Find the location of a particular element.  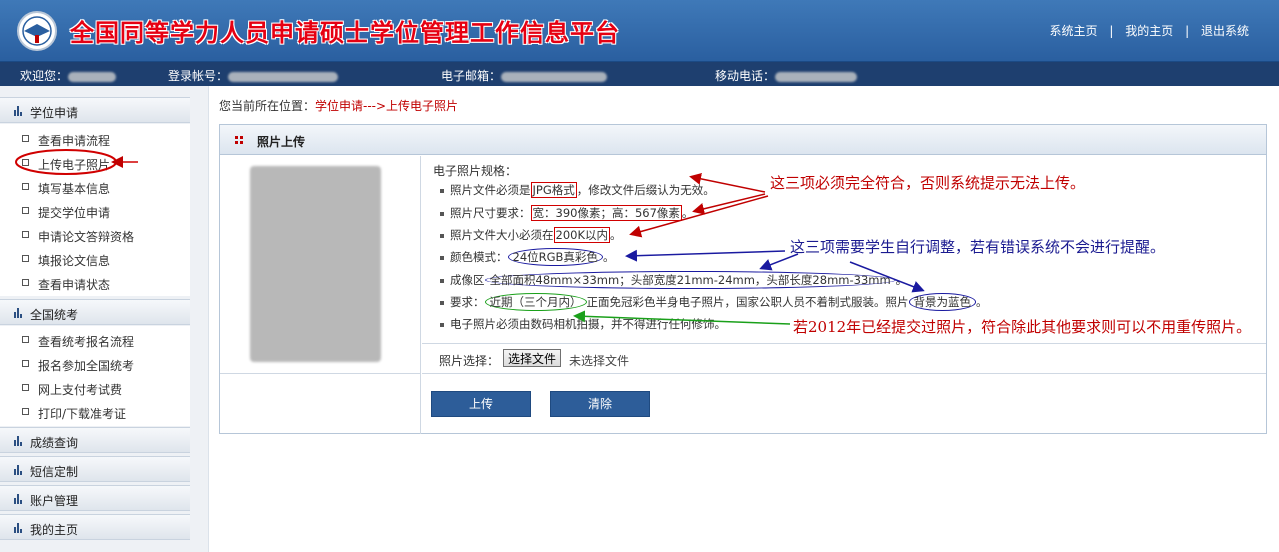

sidebar-item-label: 查看申请流程 is located at coordinates (74, 141).